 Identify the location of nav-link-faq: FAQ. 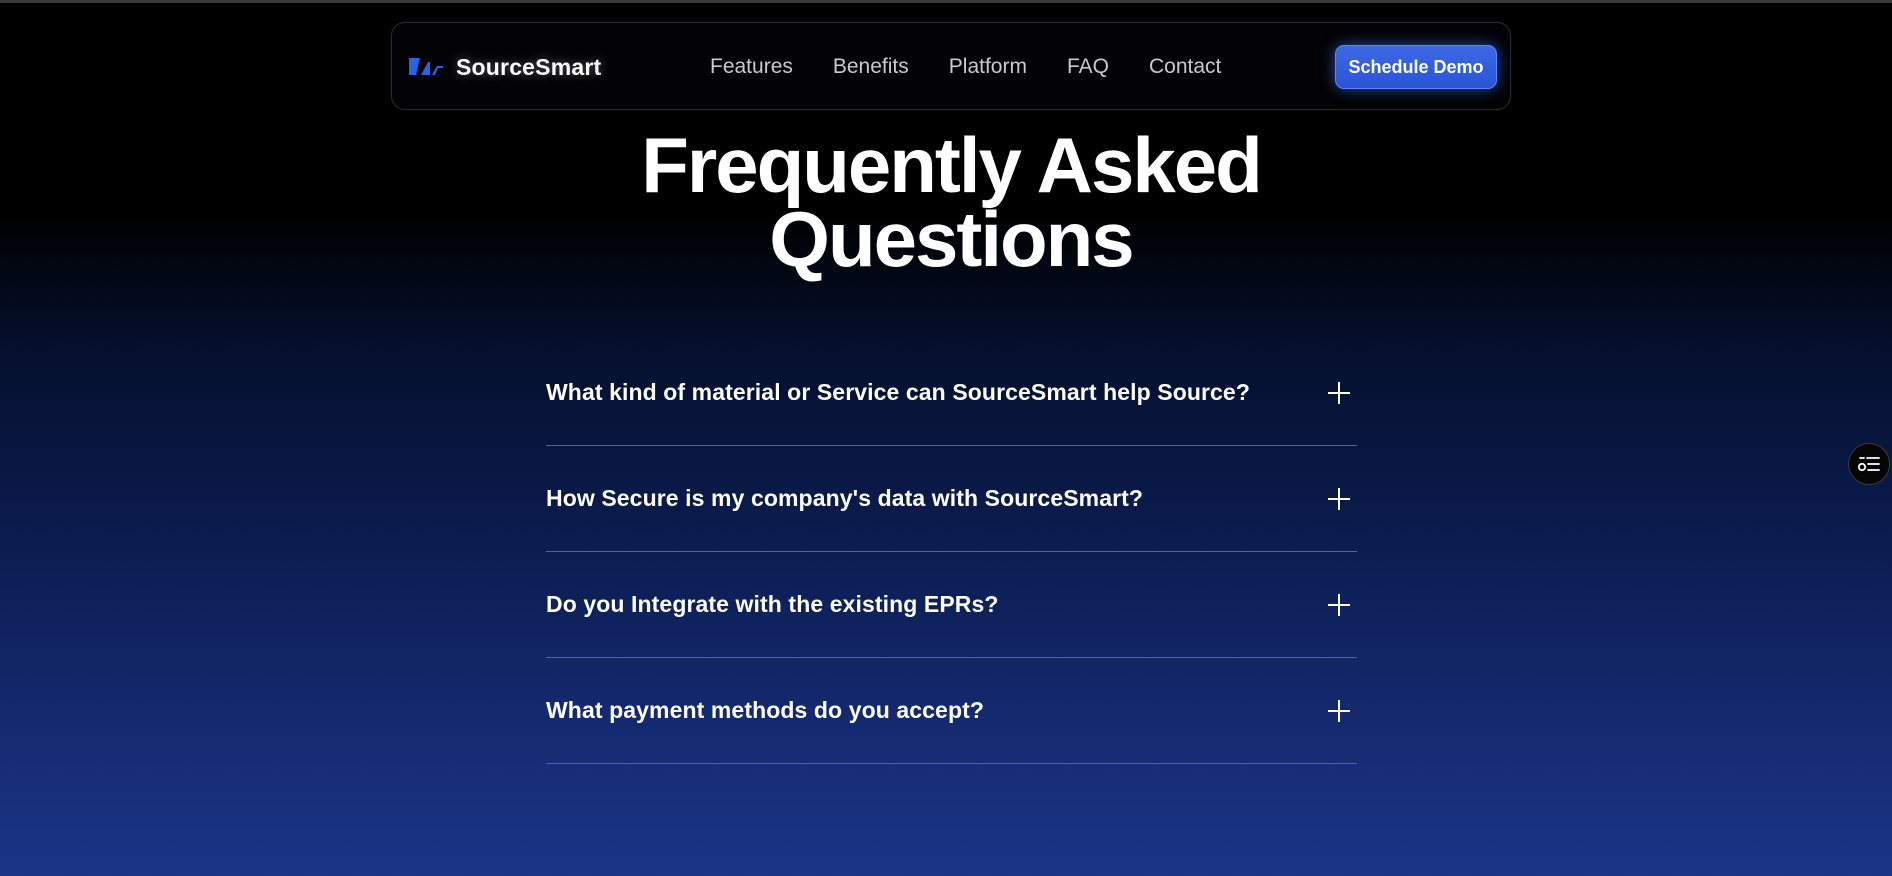
(1088, 67).